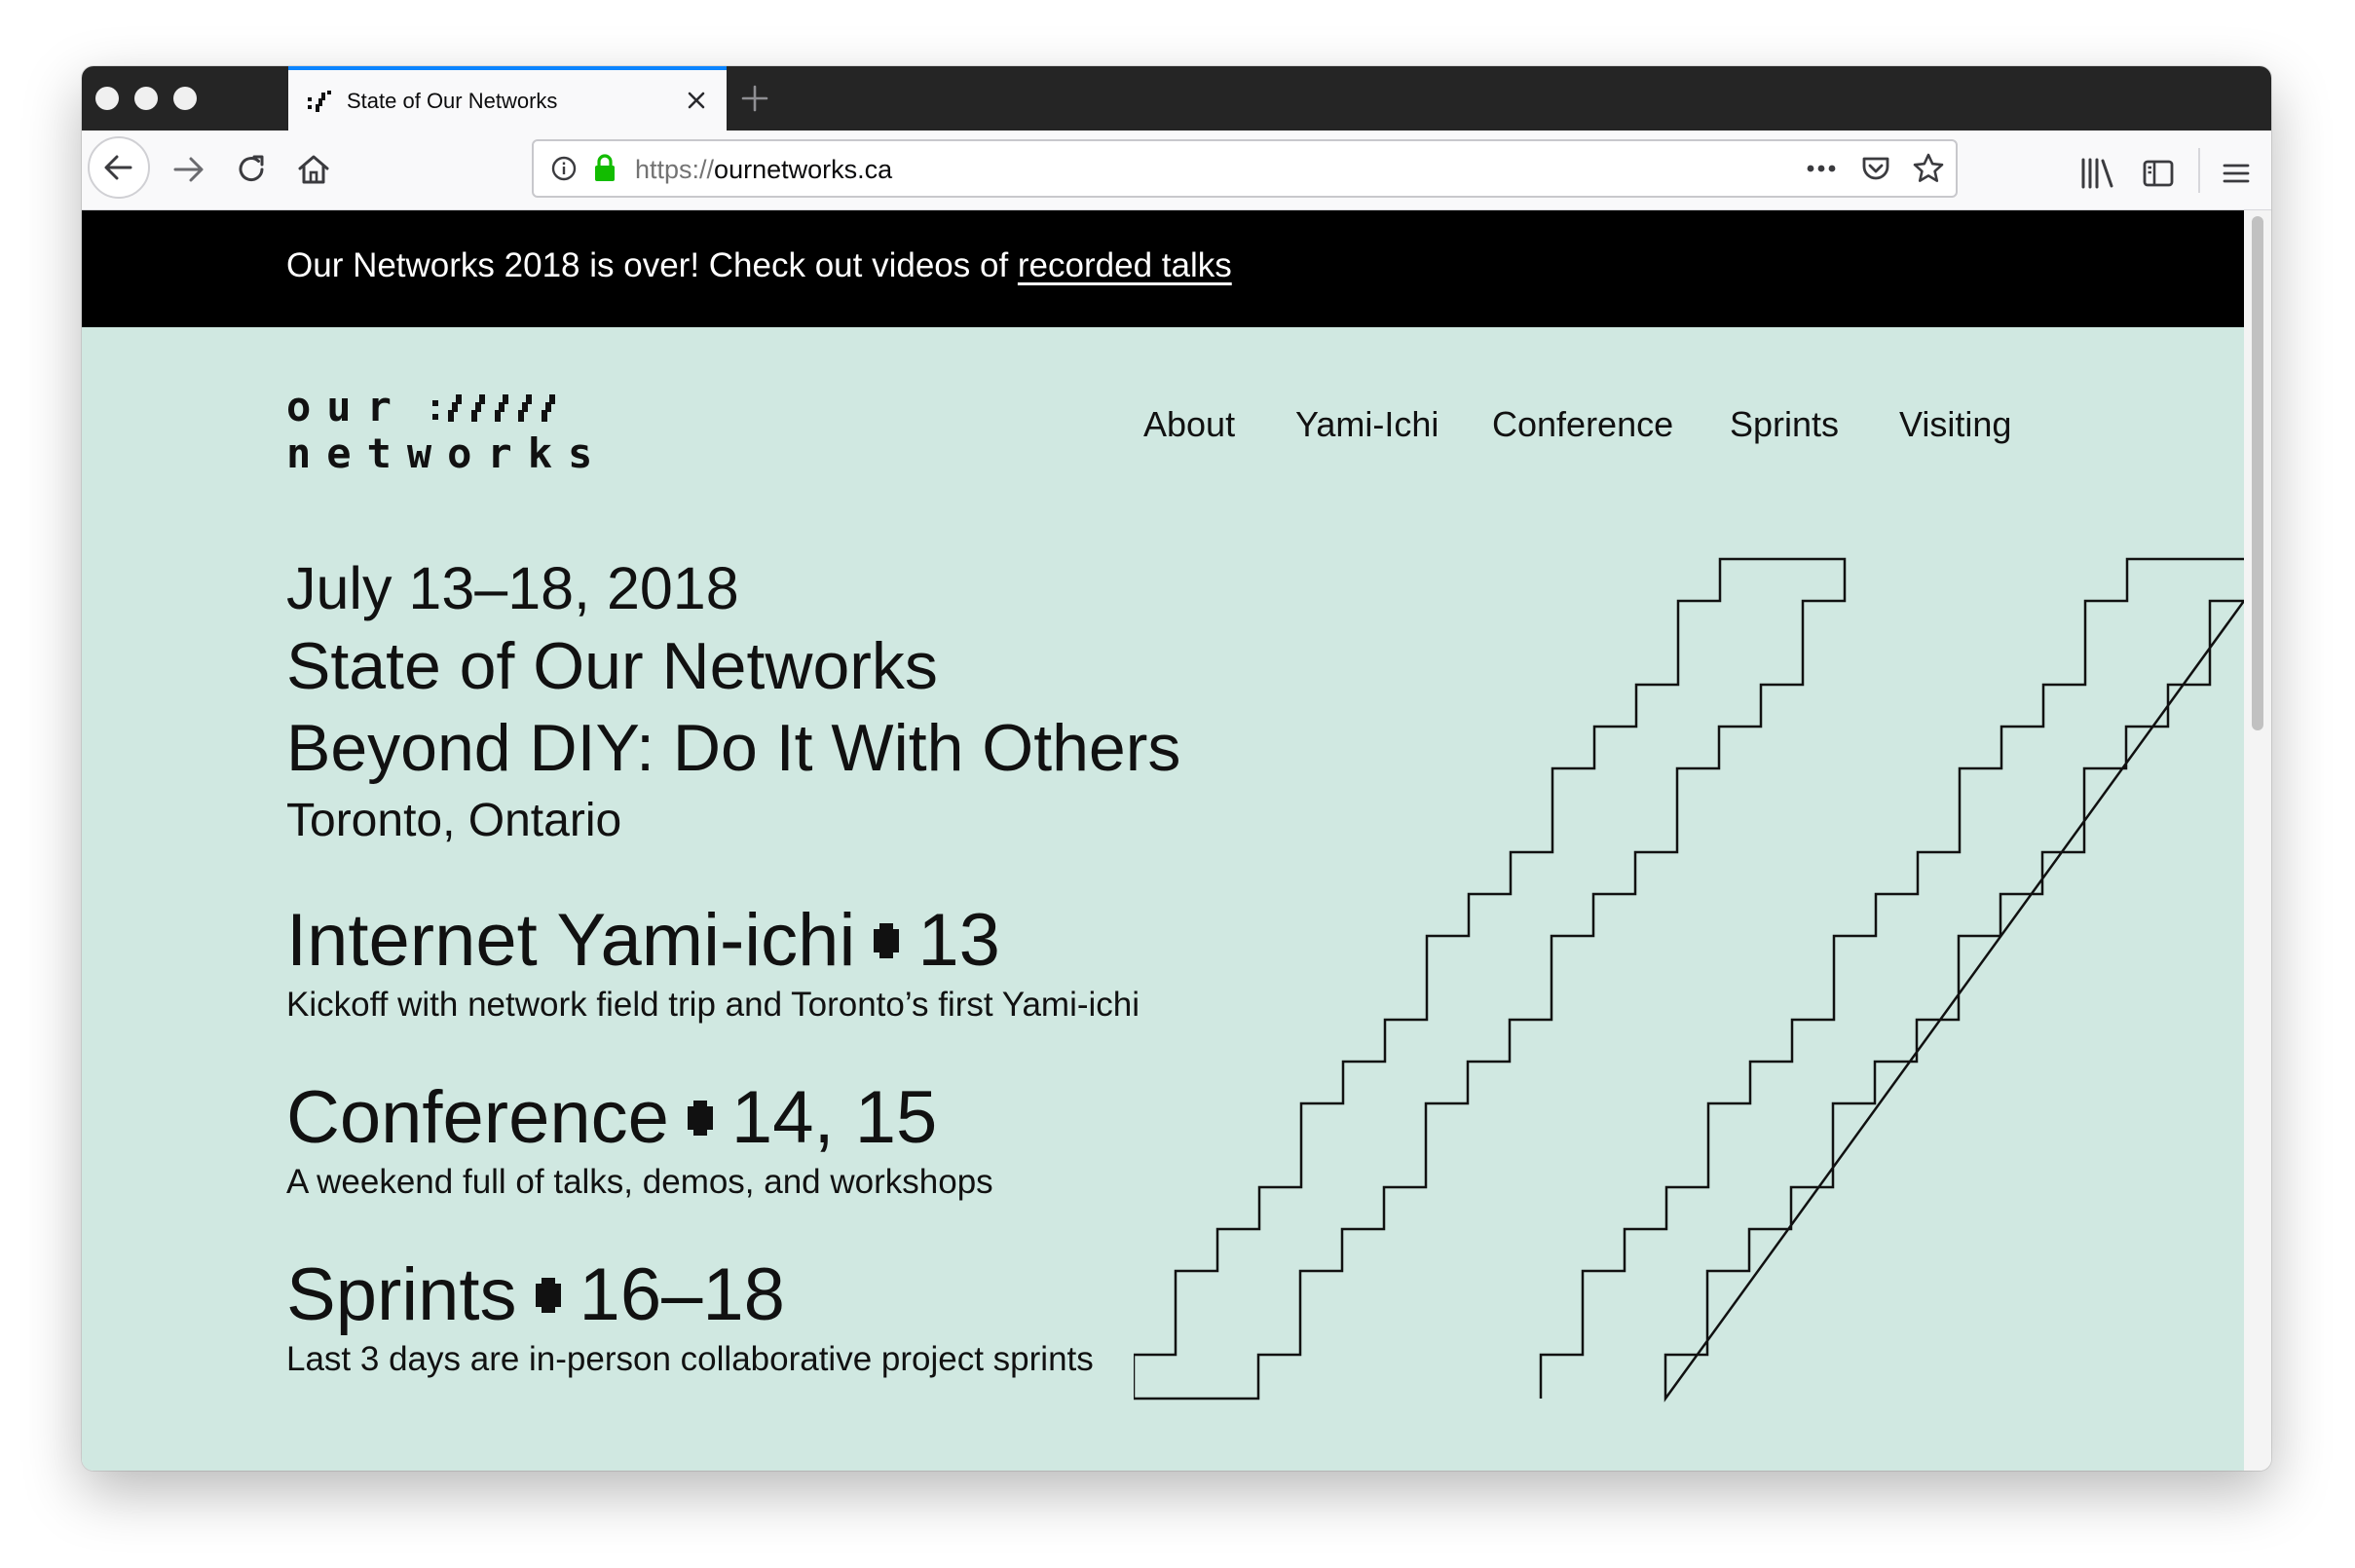  I want to click on toolbar-divider, so click(2199, 170).